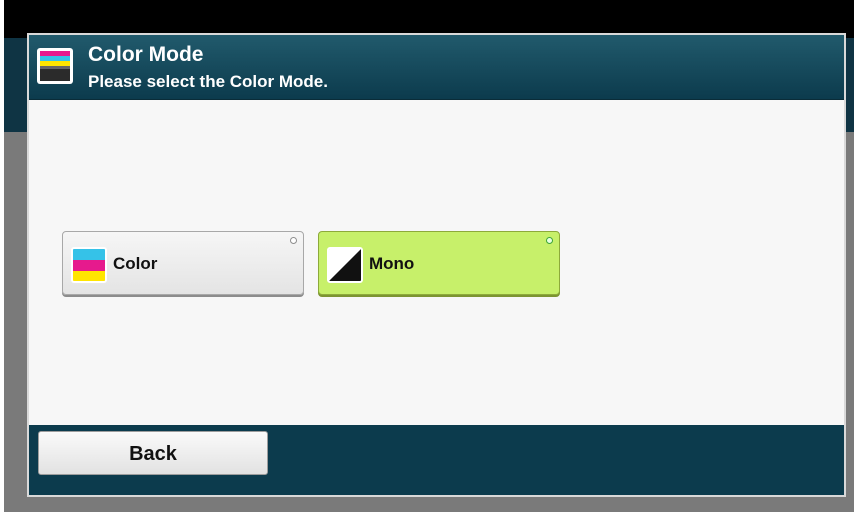 This screenshot has height=516, width=858. I want to click on color-icon, so click(89, 265).